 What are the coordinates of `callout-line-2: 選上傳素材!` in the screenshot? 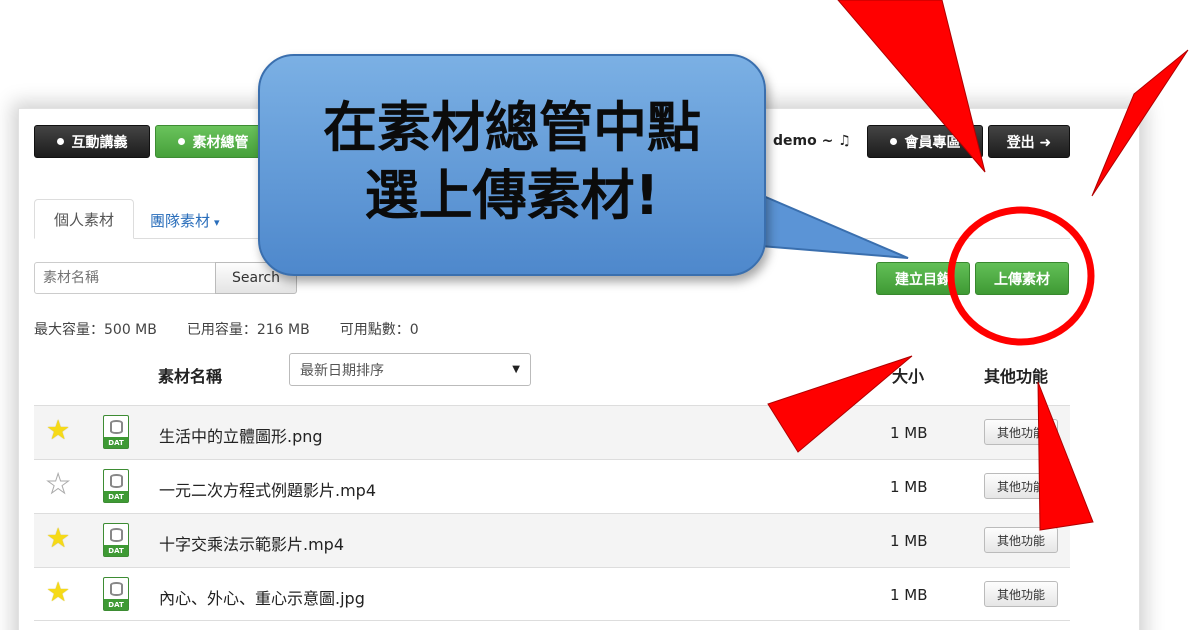 It's located at (512, 195).